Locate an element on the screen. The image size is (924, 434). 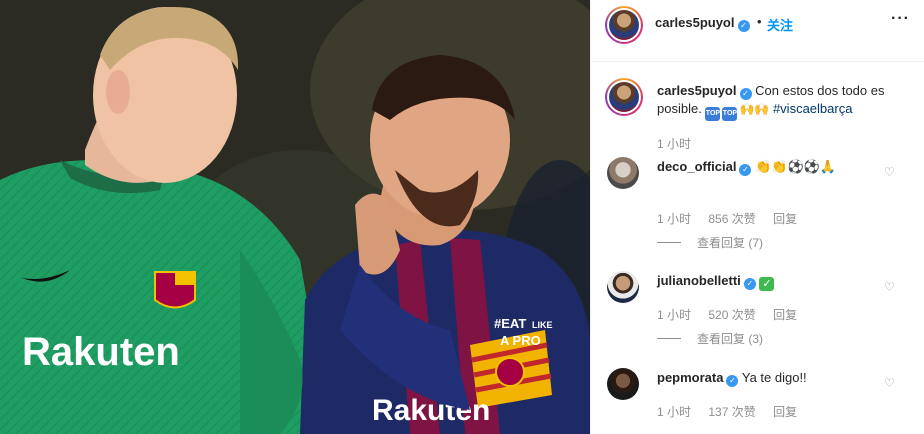
caption-timestamp: 1 小时 is located at coordinates (674, 144).